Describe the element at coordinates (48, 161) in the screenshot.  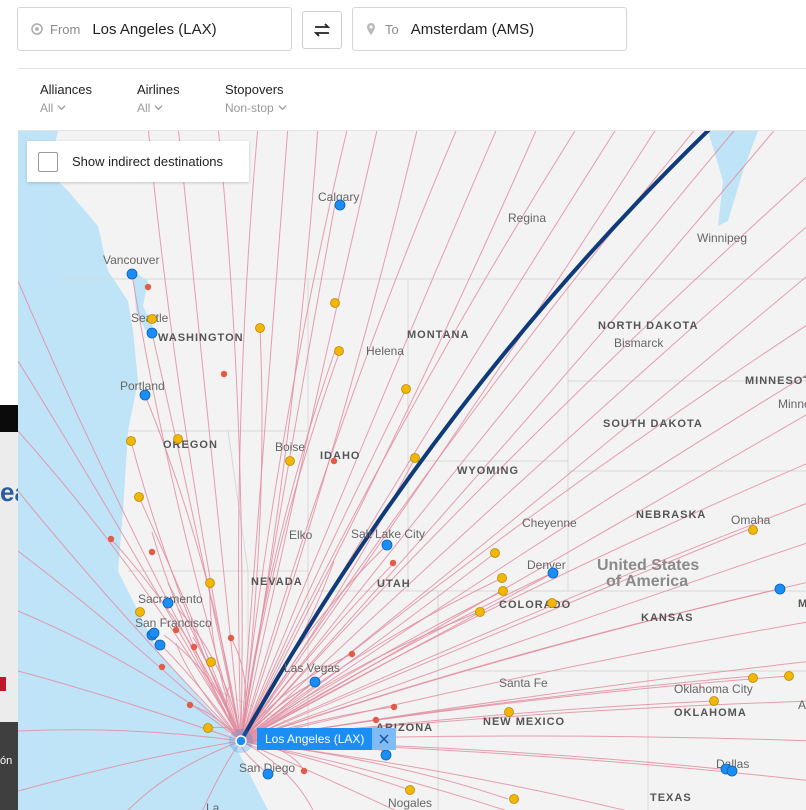
I see `indirect-checkbox` at that location.